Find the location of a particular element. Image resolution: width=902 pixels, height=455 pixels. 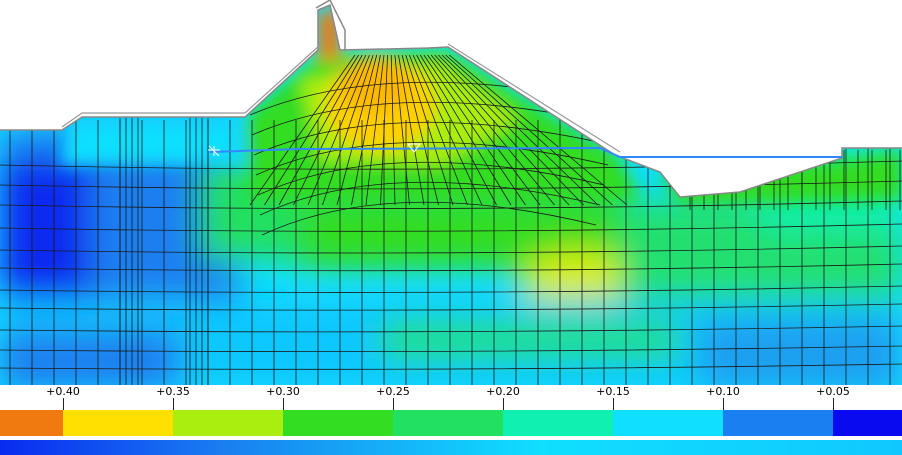

colorbar-tick-label: +0.15 is located at coordinates (613, 391).